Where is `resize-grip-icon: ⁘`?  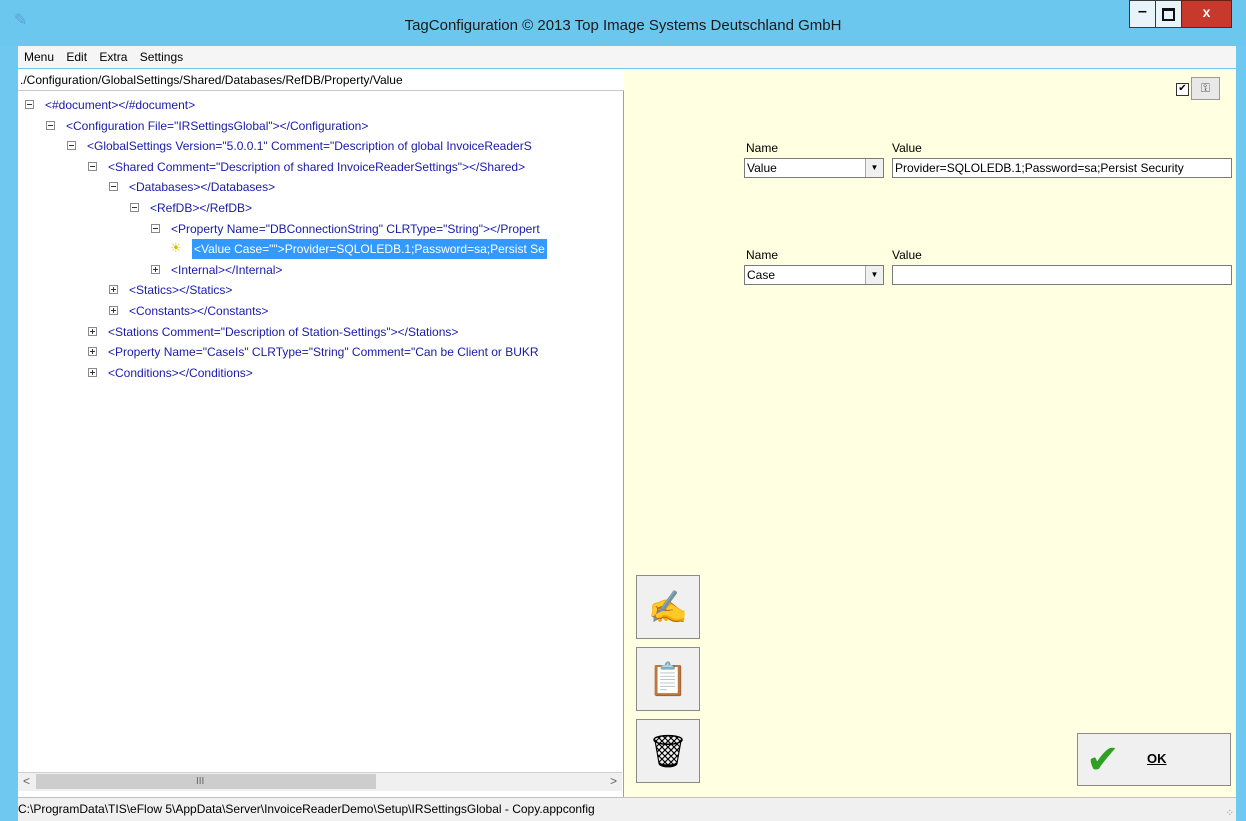 resize-grip-icon: ⁘ is located at coordinates (1230, 813).